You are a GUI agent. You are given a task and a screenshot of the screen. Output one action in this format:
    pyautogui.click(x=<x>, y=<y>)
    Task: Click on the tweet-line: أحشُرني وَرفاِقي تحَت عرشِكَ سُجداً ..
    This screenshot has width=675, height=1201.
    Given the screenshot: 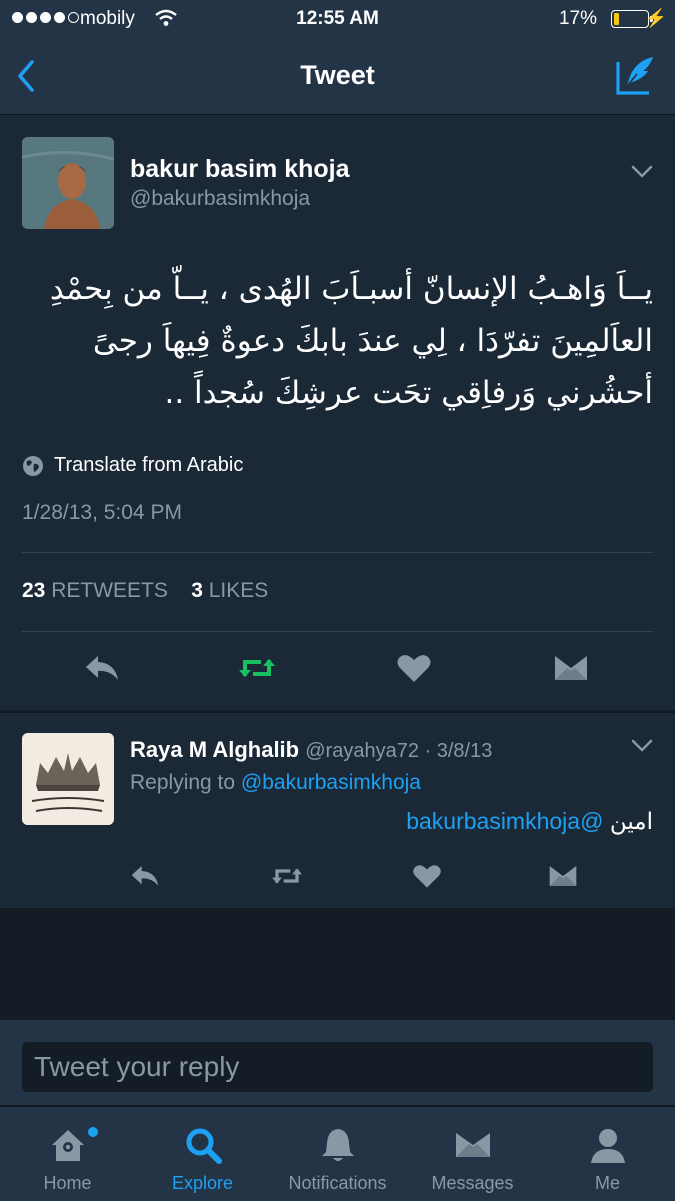 What is the action you would take?
    pyautogui.click(x=409, y=393)
    